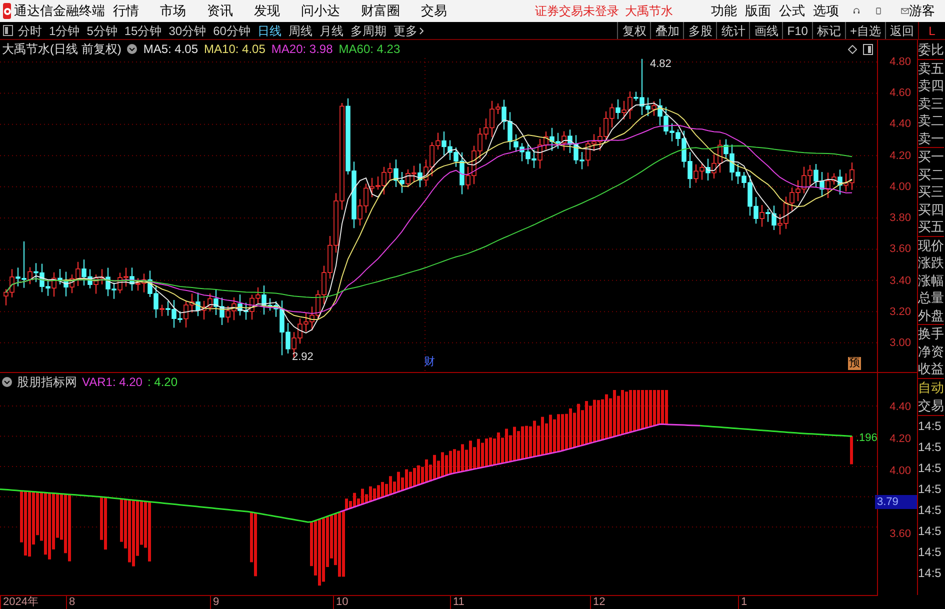  I want to click on price-tick: 3.60, so click(900, 249).